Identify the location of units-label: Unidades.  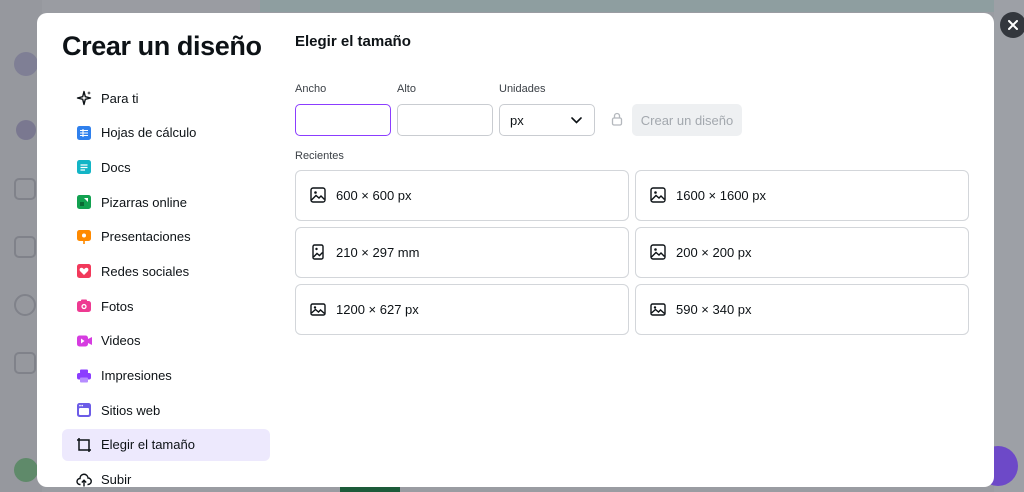
(522, 89).